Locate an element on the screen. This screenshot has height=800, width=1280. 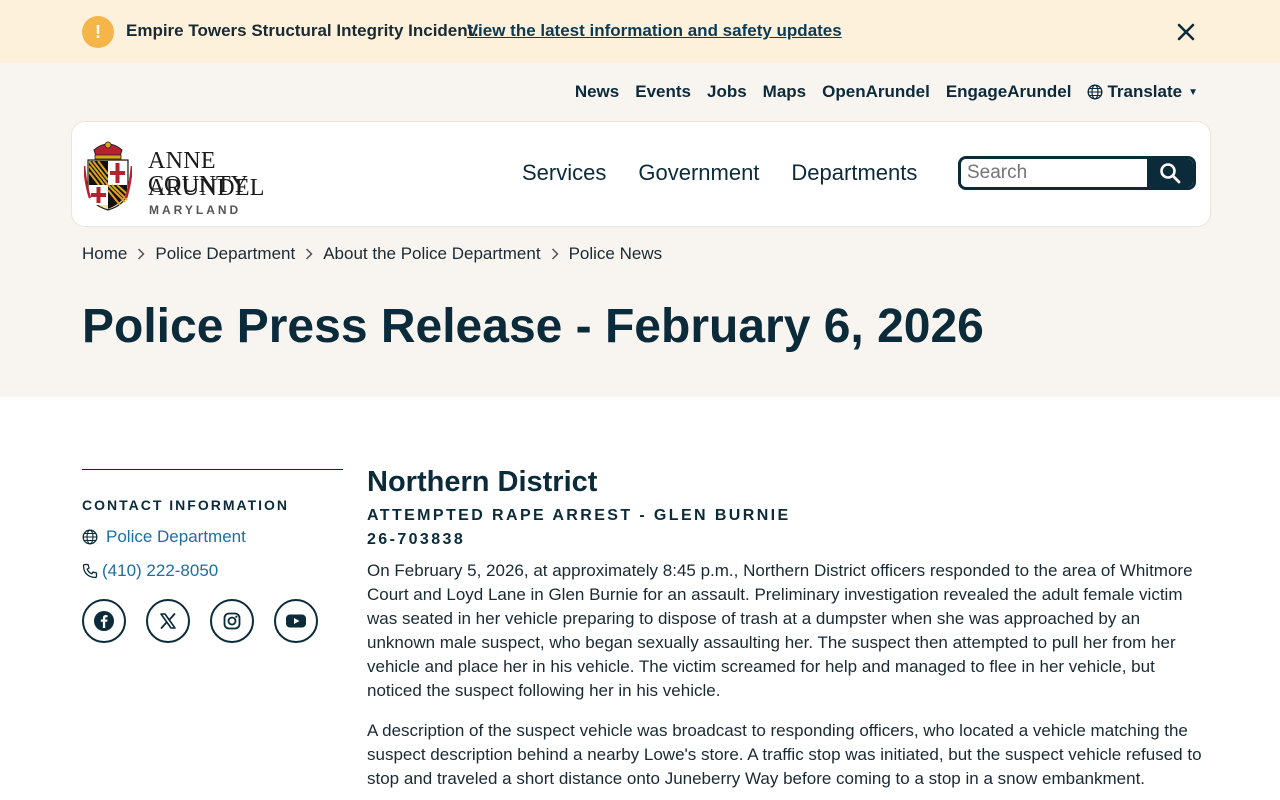
phone-icon is located at coordinates (90, 571).